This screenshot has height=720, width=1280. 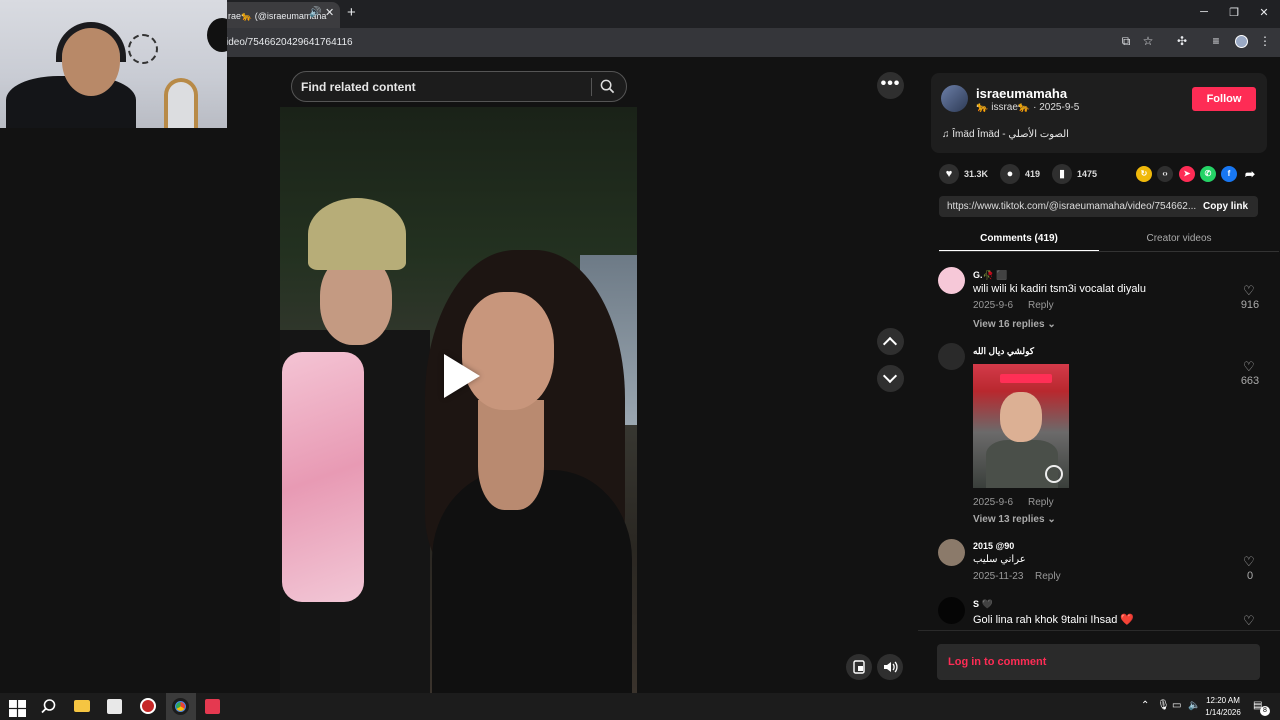 What do you see at coordinates (1165, 174) in the screenshot?
I see `embed-icon: ‹›` at bounding box center [1165, 174].